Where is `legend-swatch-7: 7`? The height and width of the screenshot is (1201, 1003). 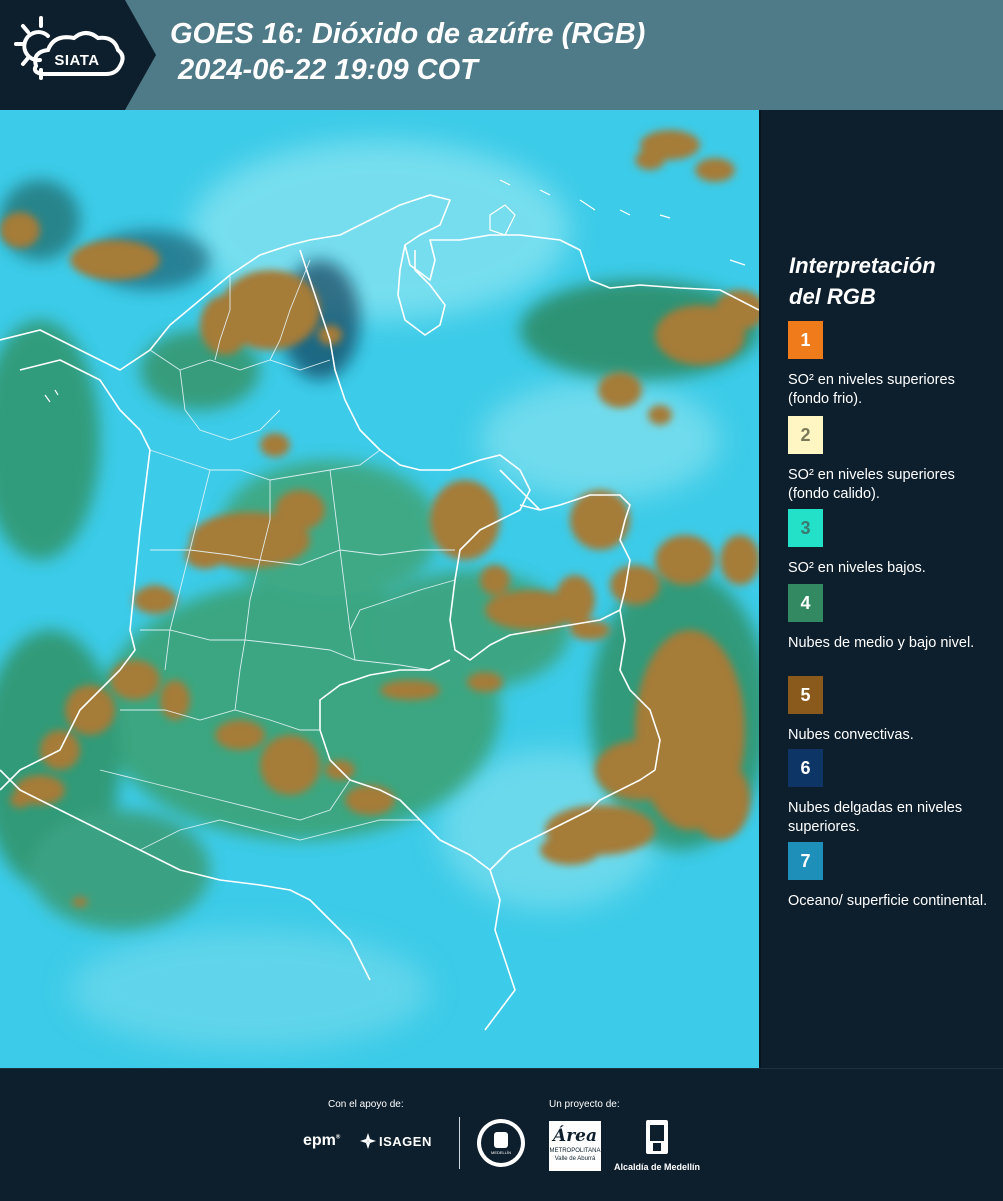
legend-swatch-7: 7 is located at coordinates (805, 861).